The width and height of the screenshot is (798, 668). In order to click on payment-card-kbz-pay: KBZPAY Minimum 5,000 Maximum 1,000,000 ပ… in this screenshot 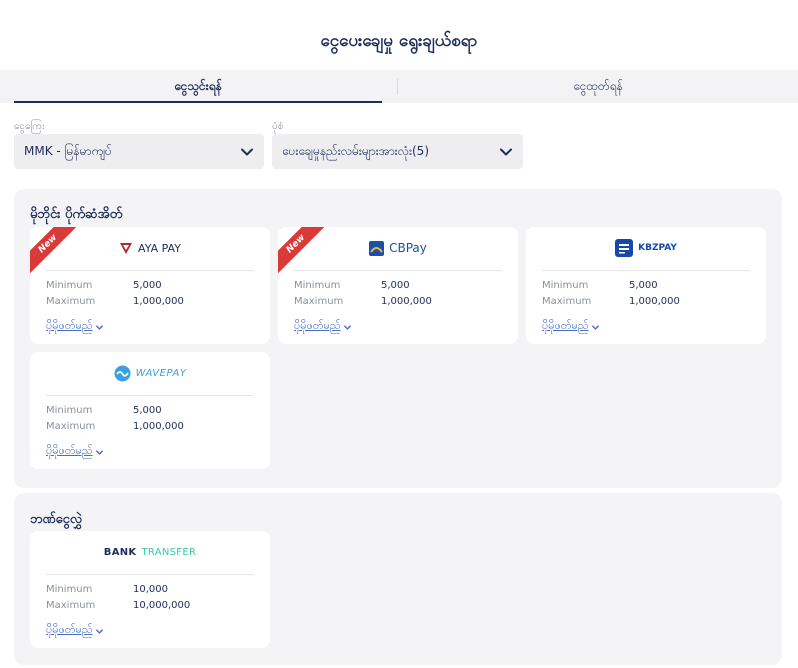, I will do `click(646, 285)`.